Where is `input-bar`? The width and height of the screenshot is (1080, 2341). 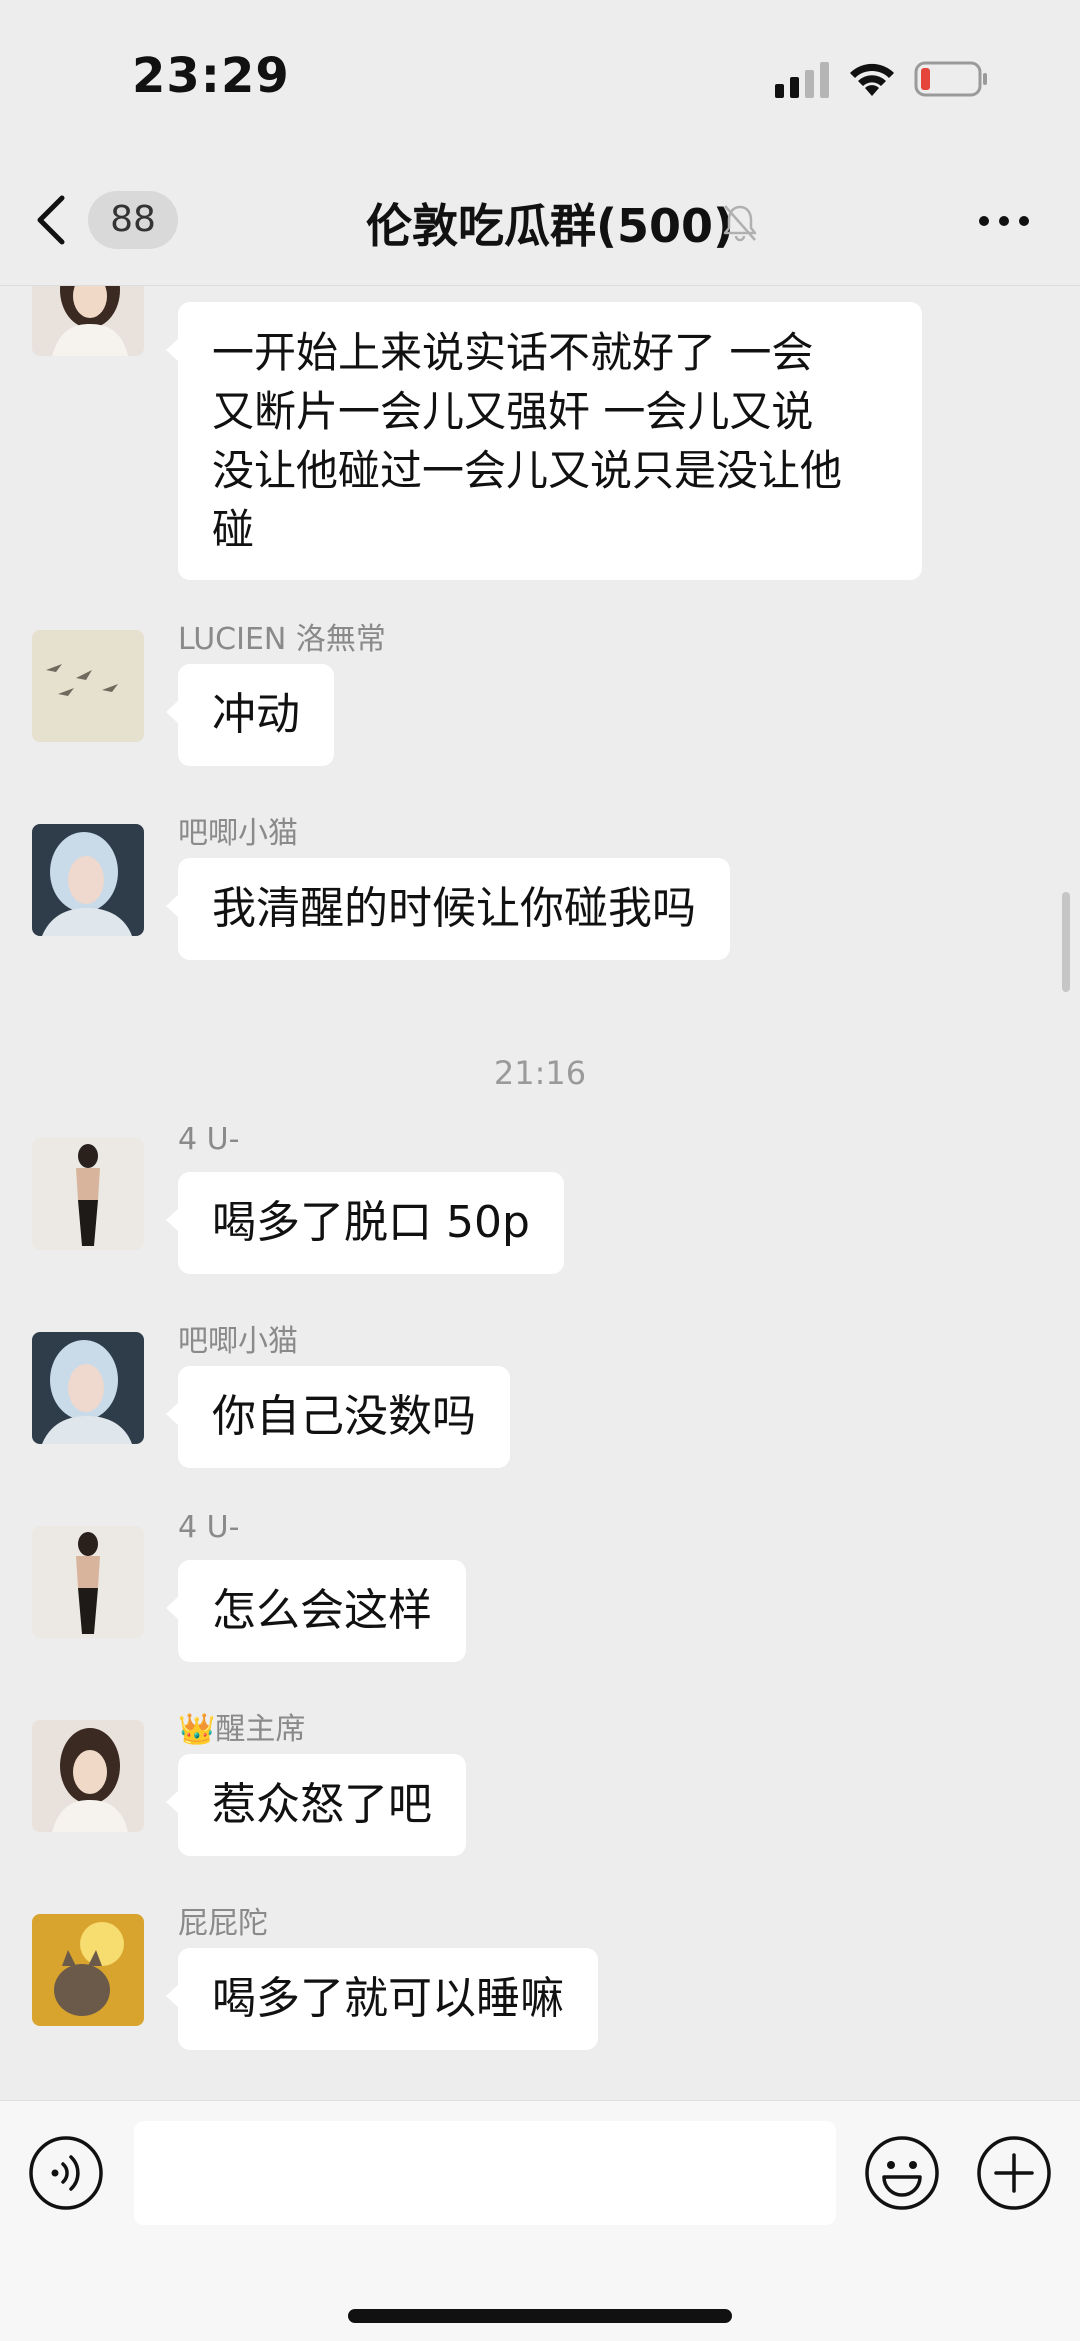 input-bar is located at coordinates (540, 2220).